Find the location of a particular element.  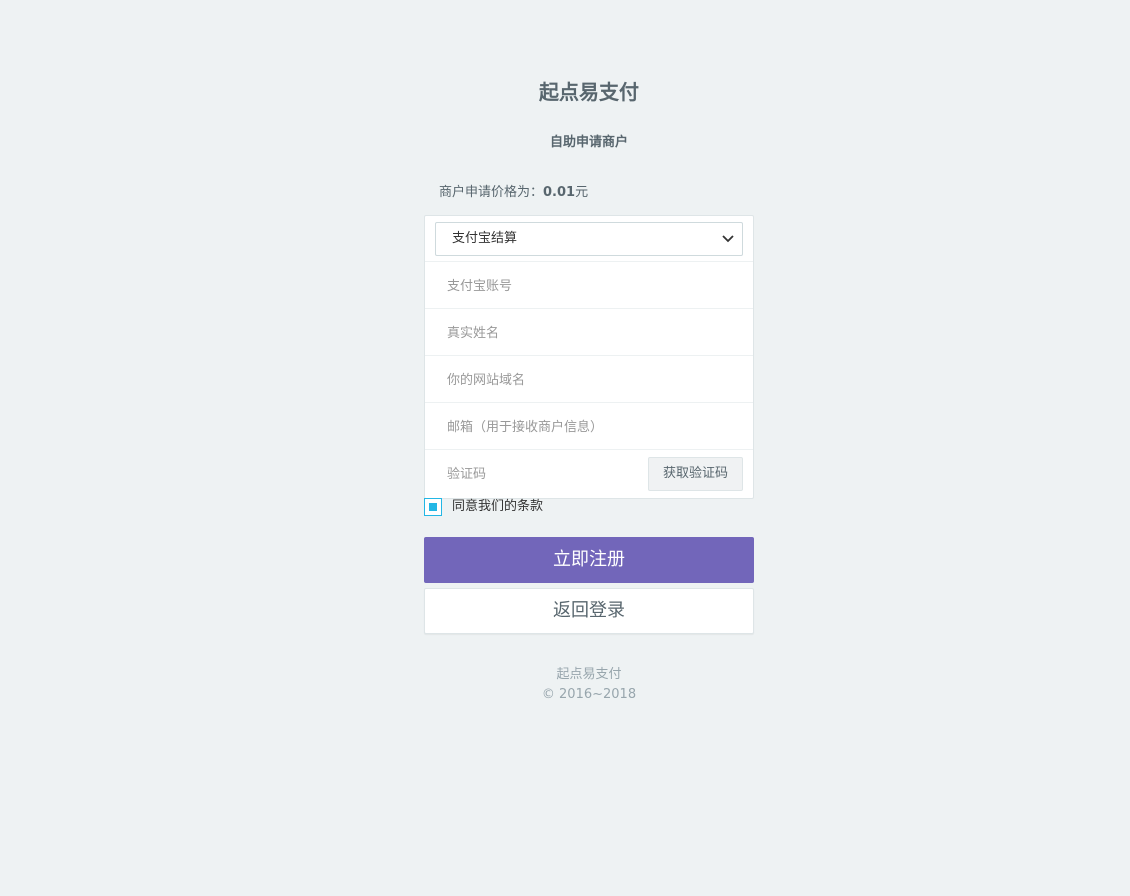

back-to-login-button: 返回登录 is located at coordinates (589, 611).